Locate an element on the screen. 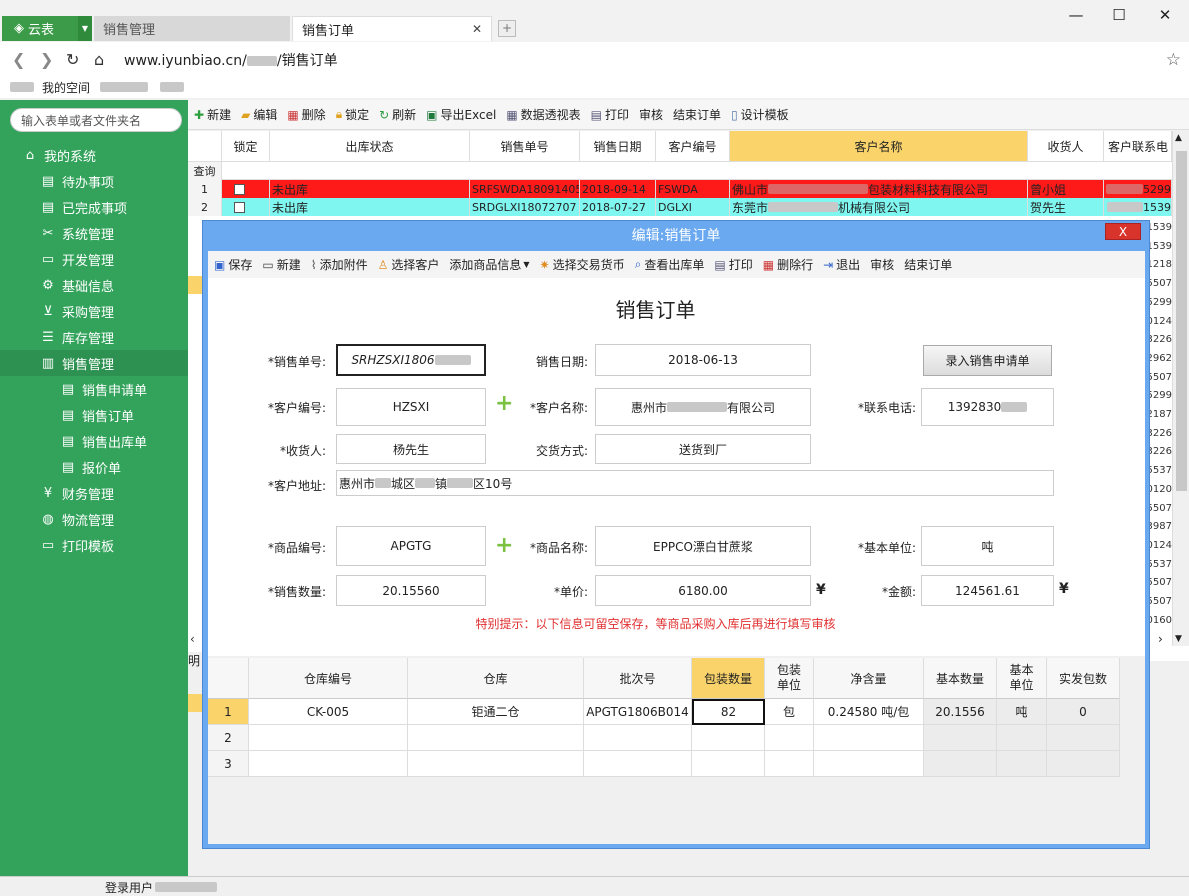  sidebar-item-system-mgmt: ✂ 系统管理 is located at coordinates (94, 233).